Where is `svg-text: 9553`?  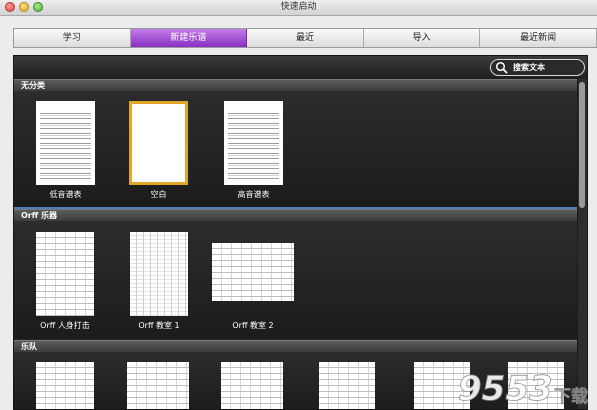
svg-text: 9553 is located at coordinates (505, 388).